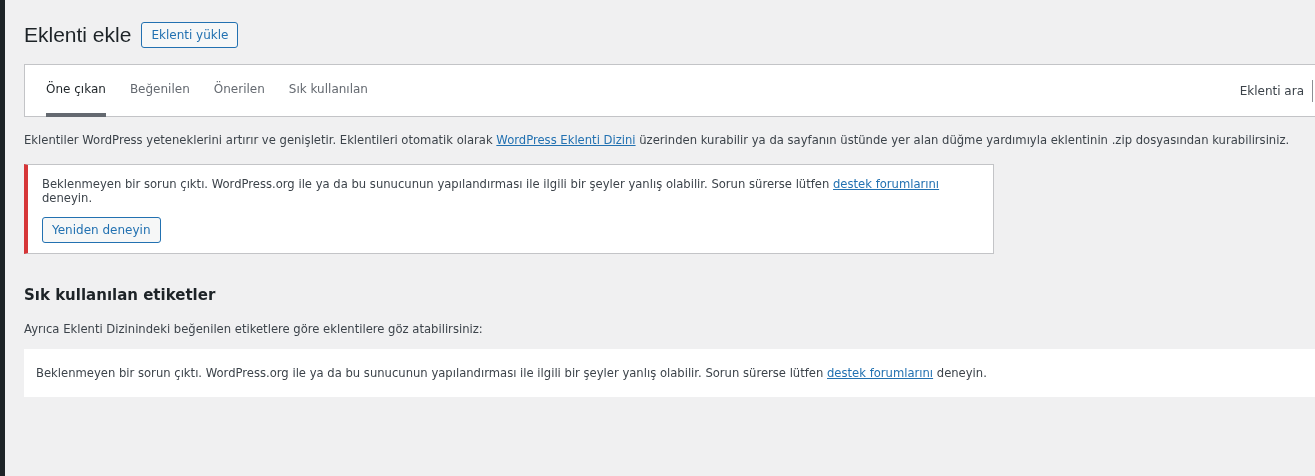 This screenshot has width=1315, height=476. What do you see at coordinates (328, 91) in the screenshot?
I see `filter-tab: Sık kullanılan` at bounding box center [328, 91].